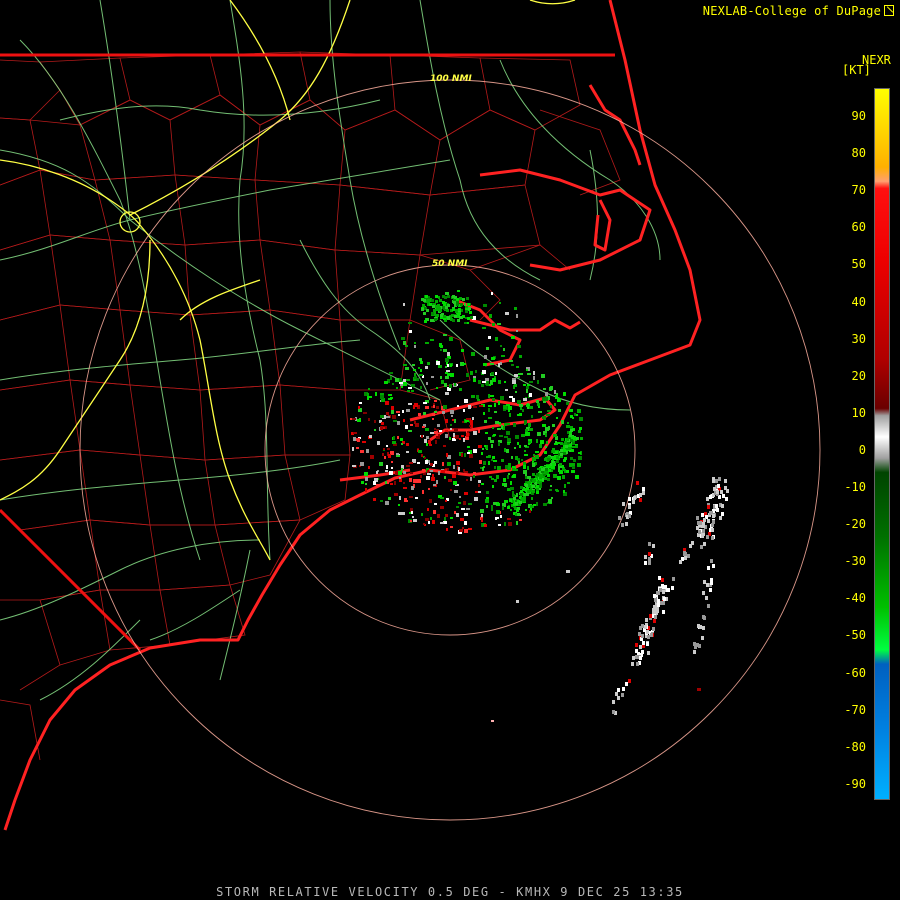 Image resolution: width=900 pixels, height=900 pixels. What do you see at coordinates (450, 264) in the screenshot?
I see `ring-label-50nmi: 50 NMI` at bounding box center [450, 264].